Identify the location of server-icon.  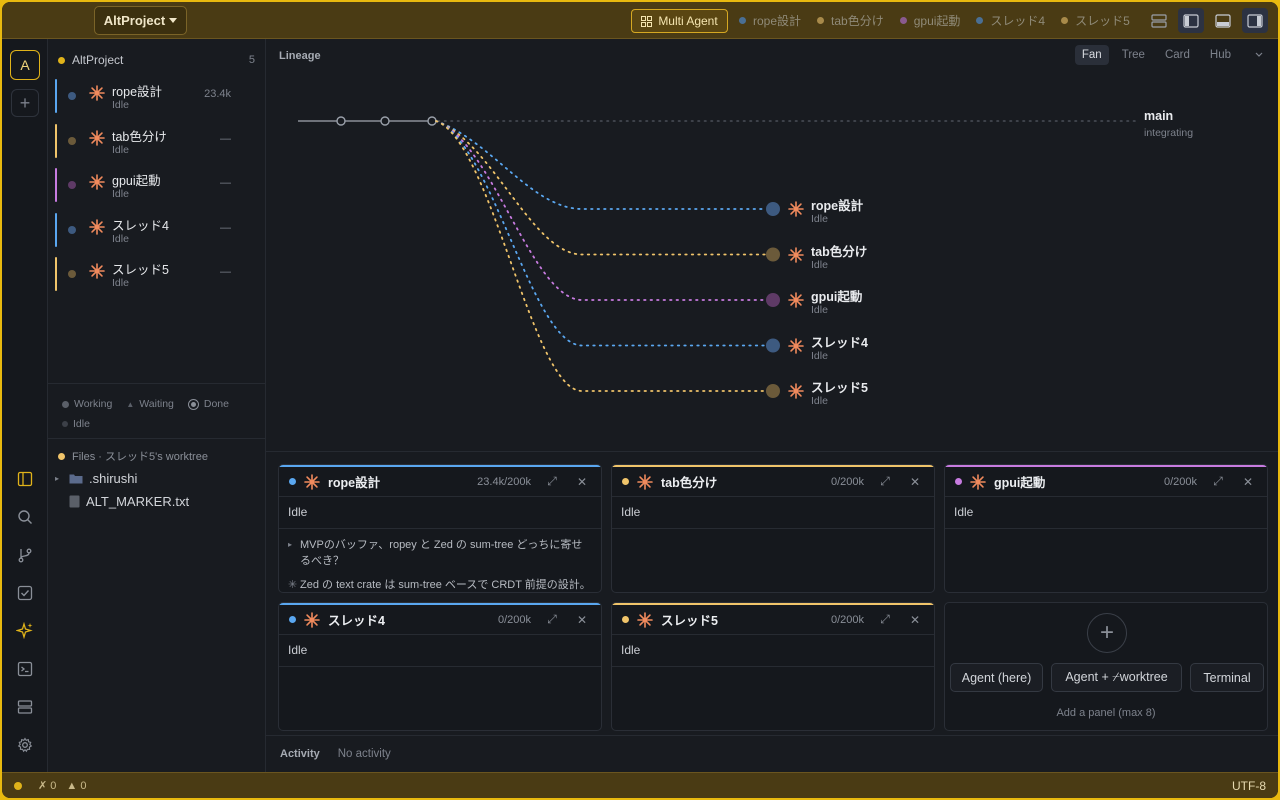
(25, 707).